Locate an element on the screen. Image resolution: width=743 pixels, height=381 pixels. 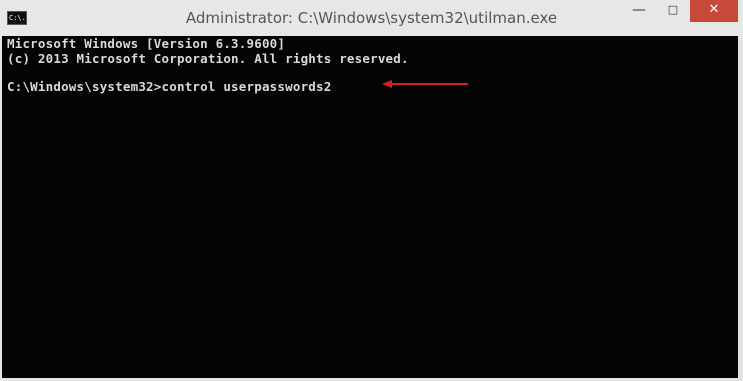
minimize-button: — is located at coordinates (639, 11).